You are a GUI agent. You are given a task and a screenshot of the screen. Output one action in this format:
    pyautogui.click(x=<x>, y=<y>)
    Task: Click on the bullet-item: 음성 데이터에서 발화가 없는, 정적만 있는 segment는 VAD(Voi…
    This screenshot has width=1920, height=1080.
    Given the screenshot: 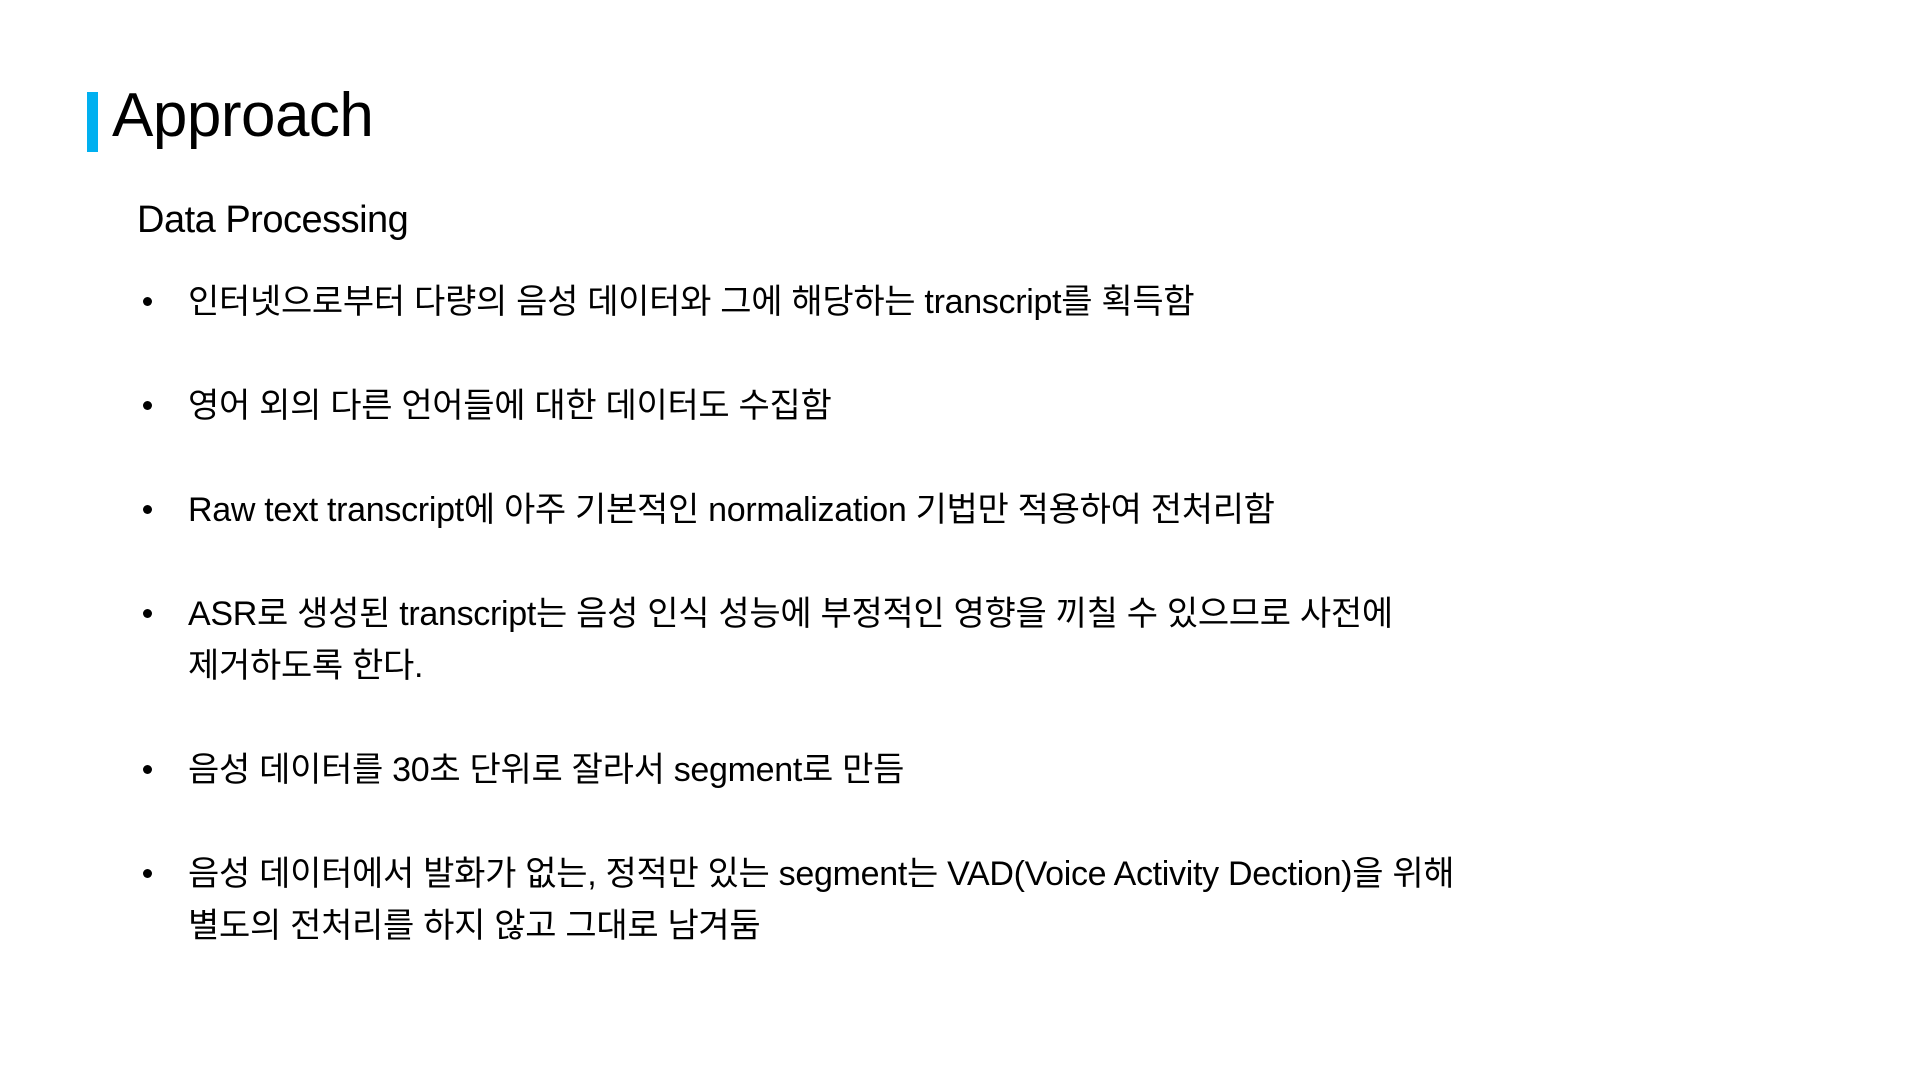 What is the action you would take?
    pyautogui.click(x=844, y=900)
    